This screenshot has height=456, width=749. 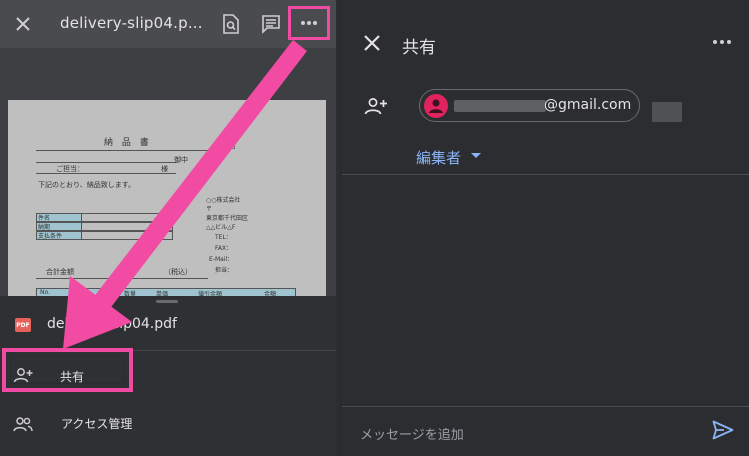 What do you see at coordinates (128, 143) in the screenshot?
I see `doc-heading: 納 品 書` at bounding box center [128, 143].